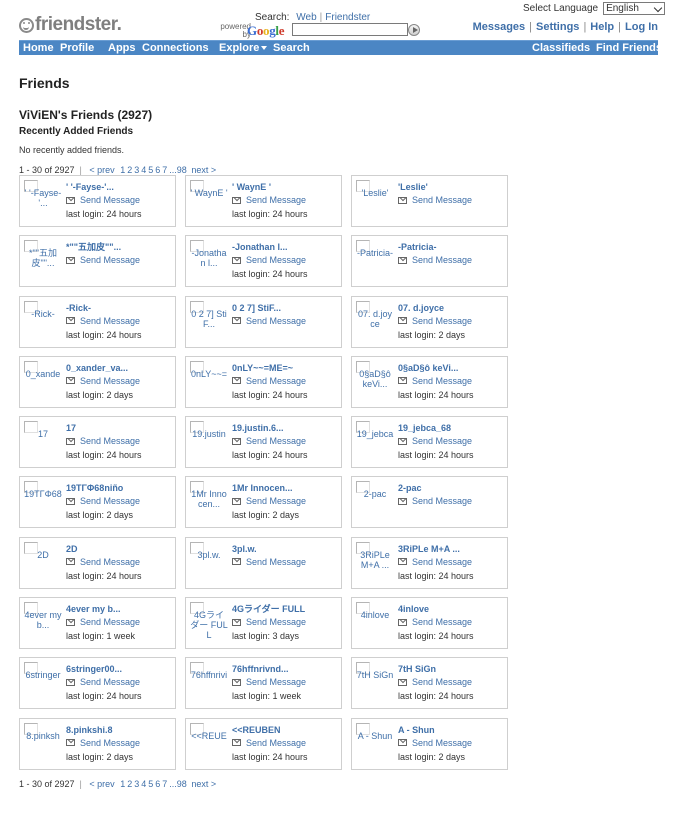 The image size is (676, 818). What do you see at coordinates (43, 500) in the screenshot?
I see `friend-photo: 19TΓΦ68` at bounding box center [43, 500].